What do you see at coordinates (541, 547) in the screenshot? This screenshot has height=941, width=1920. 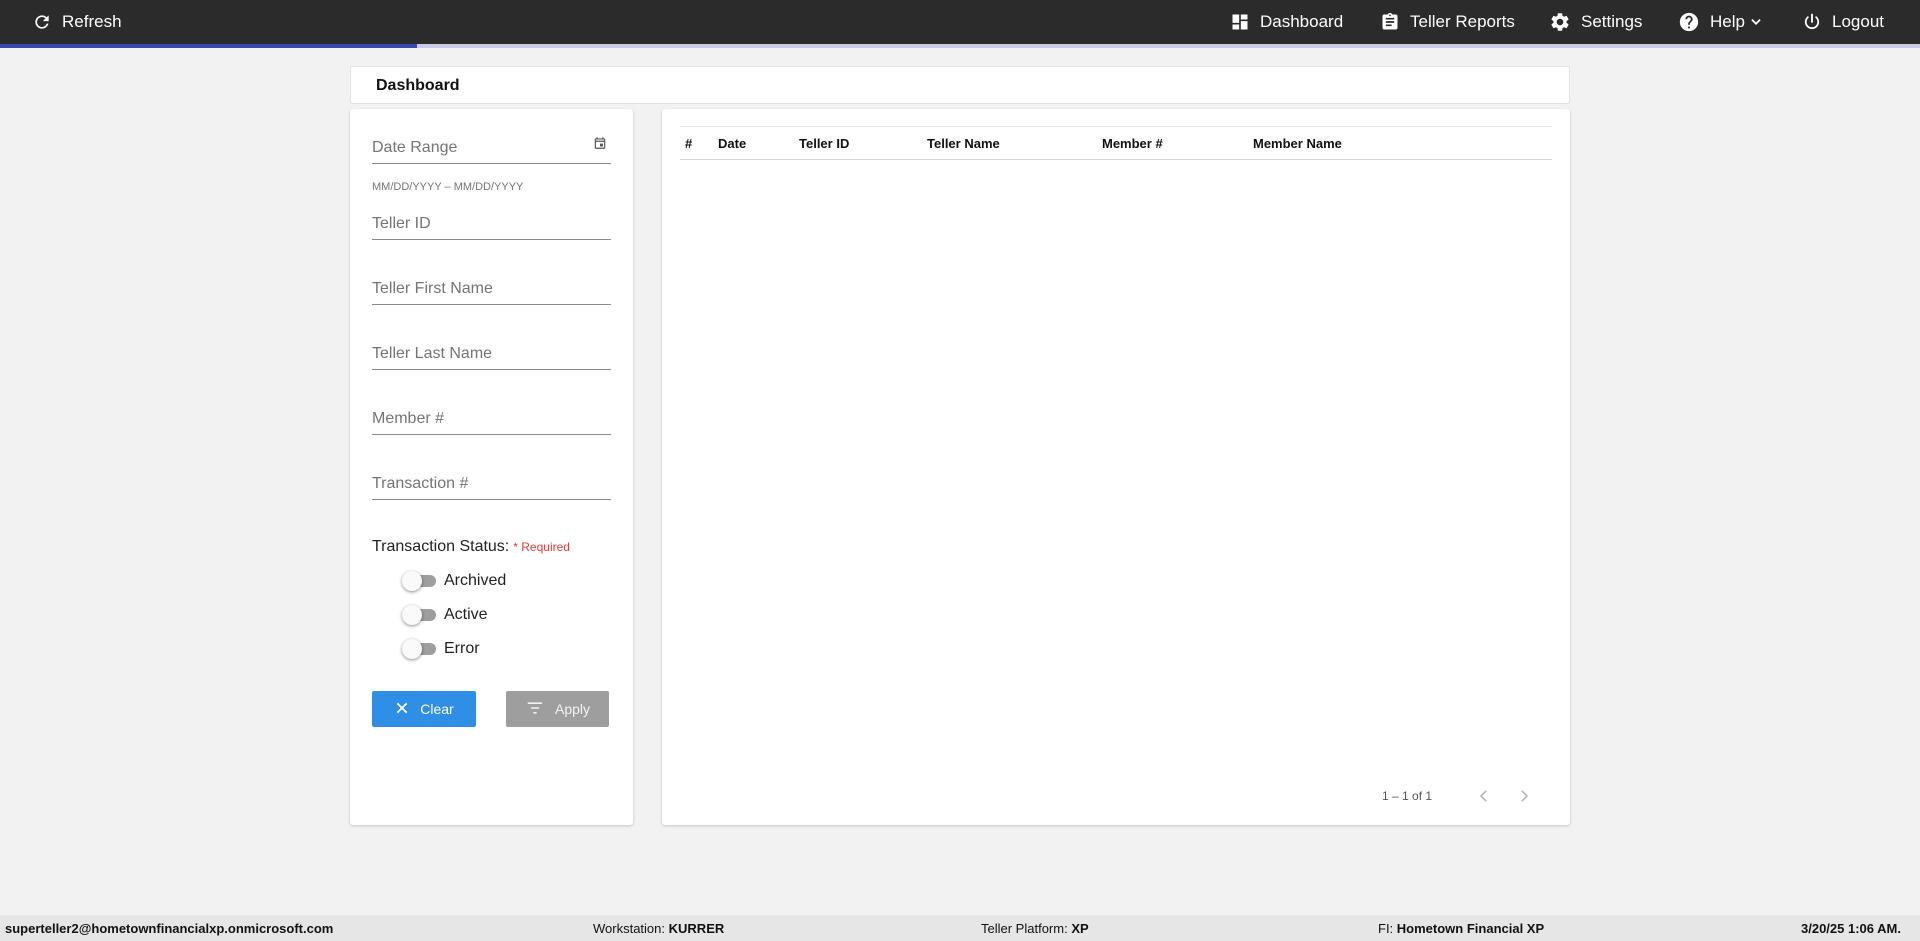 I see `required-note: * Required` at bounding box center [541, 547].